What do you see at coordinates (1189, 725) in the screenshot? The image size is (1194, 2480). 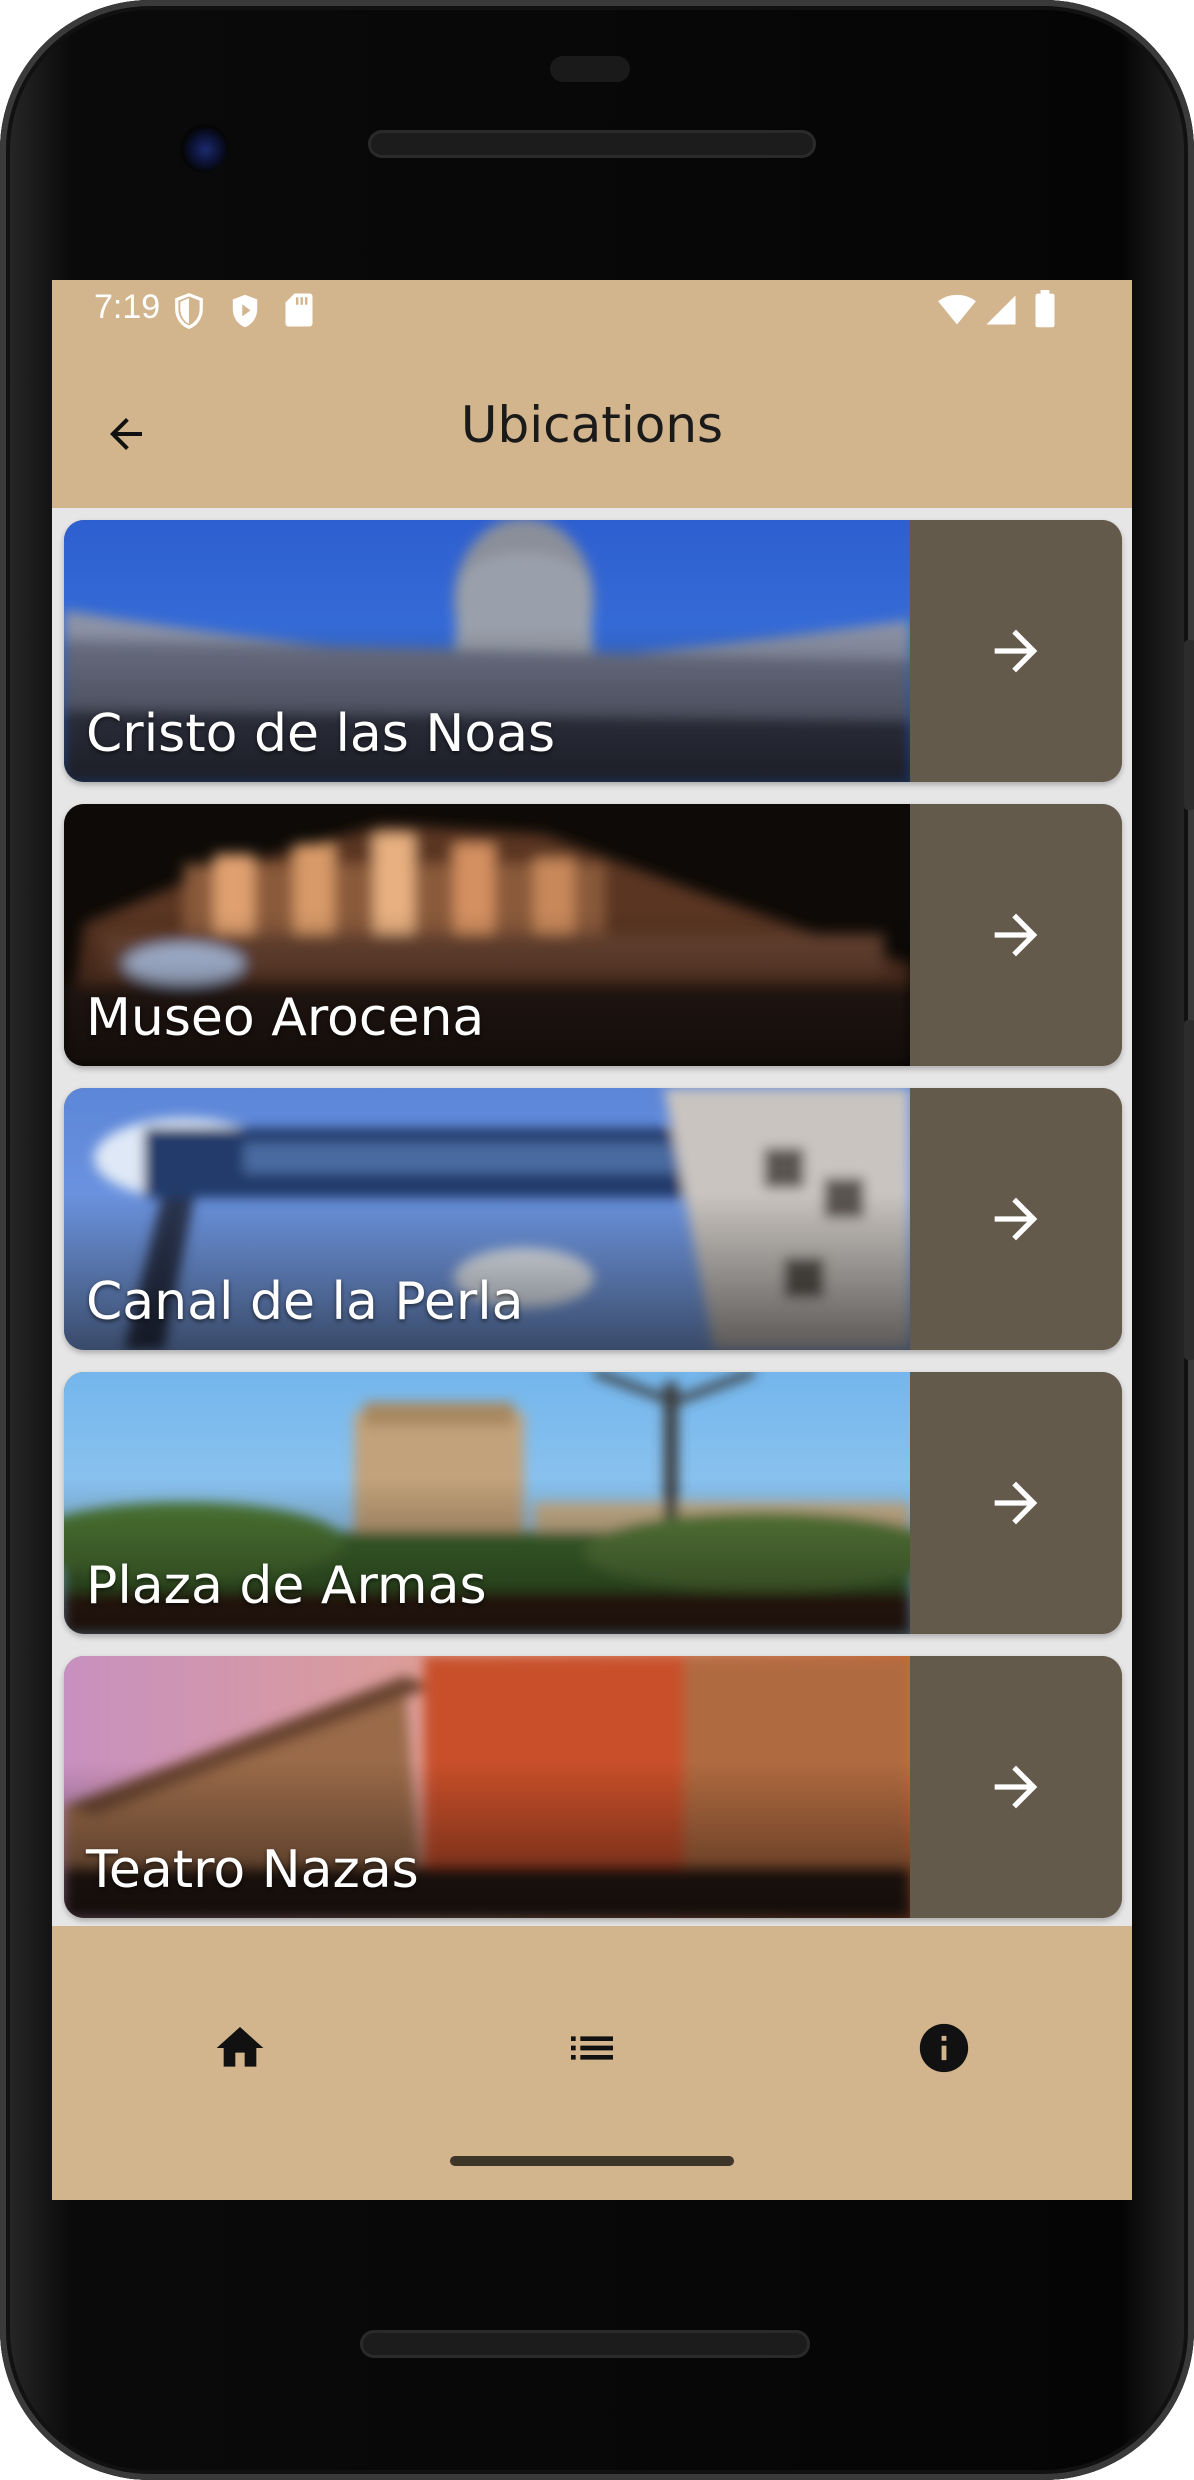 I see `power-button` at bounding box center [1189, 725].